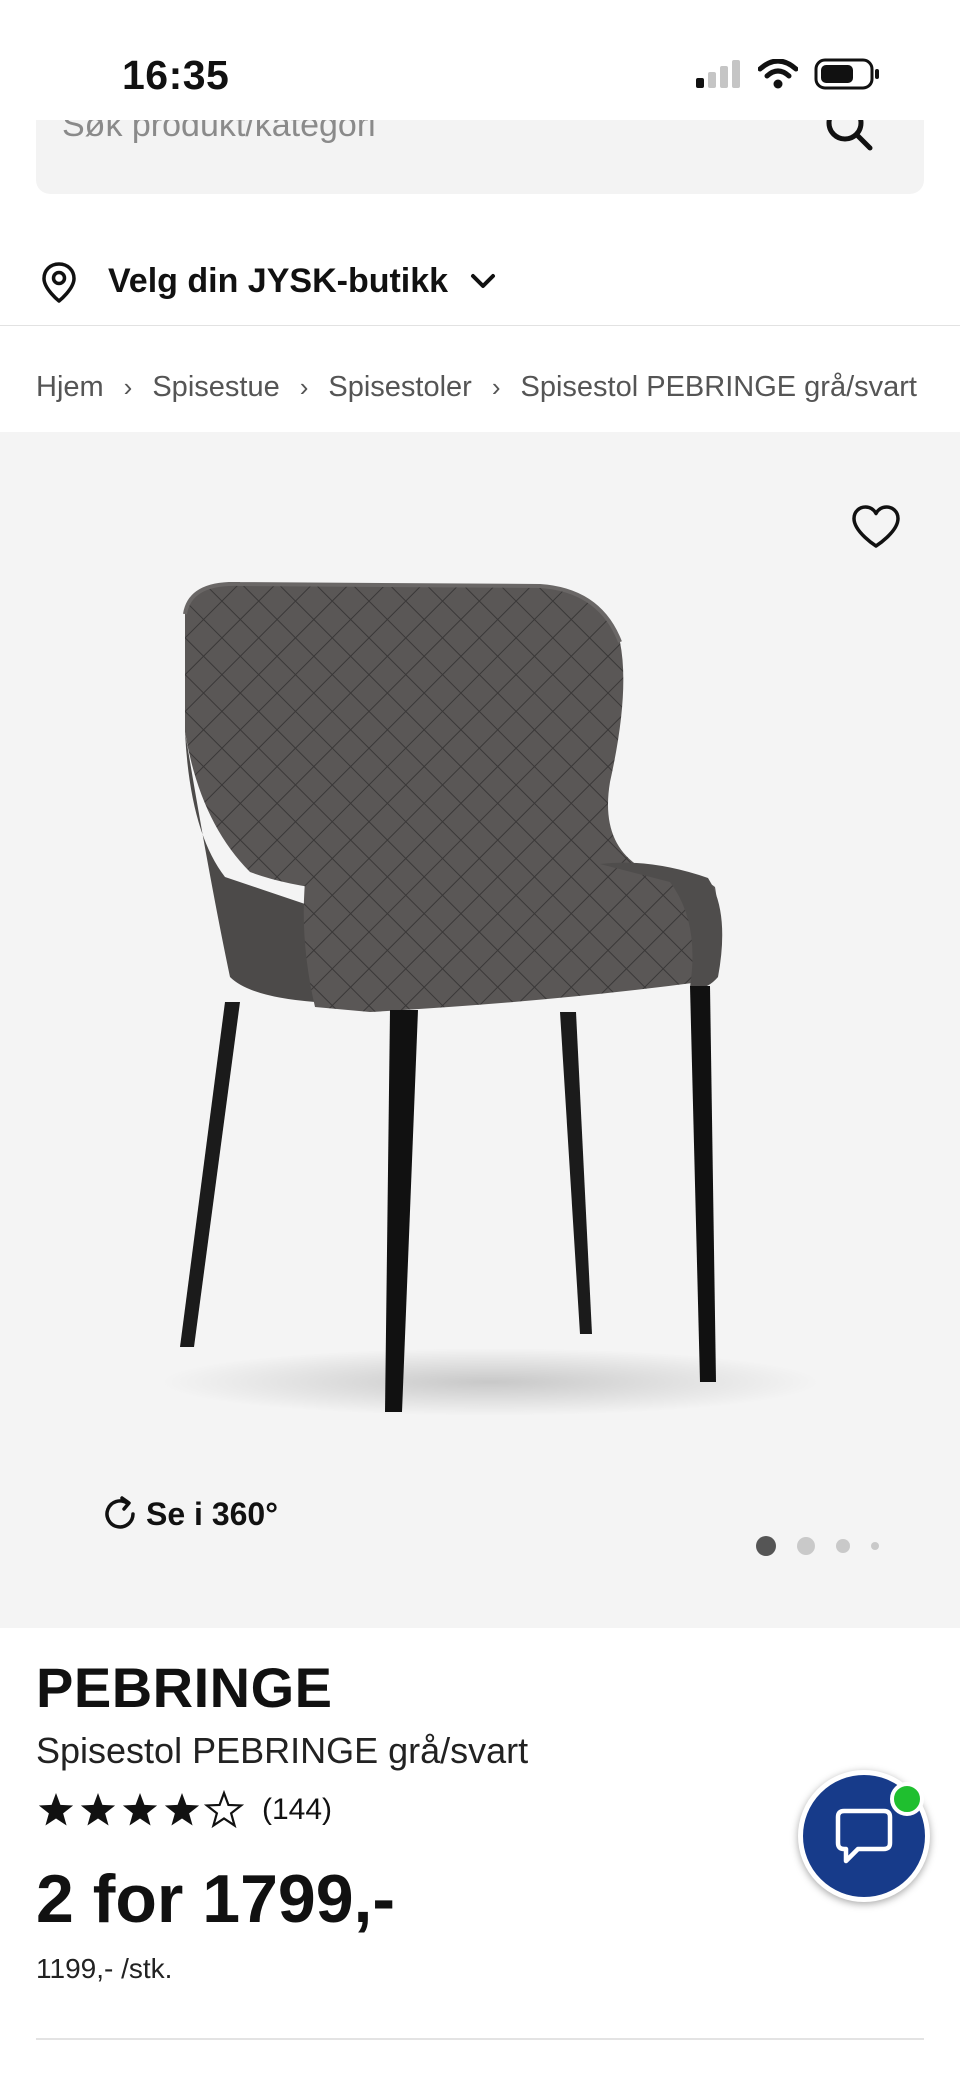 The height and width of the screenshot is (2087, 960). What do you see at coordinates (876, 527) in the screenshot?
I see `heart-icon` at bounding box center [876, 527].